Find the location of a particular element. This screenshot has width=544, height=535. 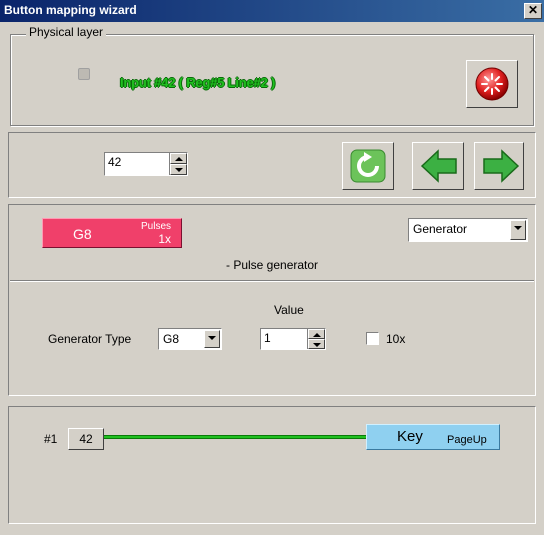

physical-layer-checkbox is located at coordinates (84, 74).